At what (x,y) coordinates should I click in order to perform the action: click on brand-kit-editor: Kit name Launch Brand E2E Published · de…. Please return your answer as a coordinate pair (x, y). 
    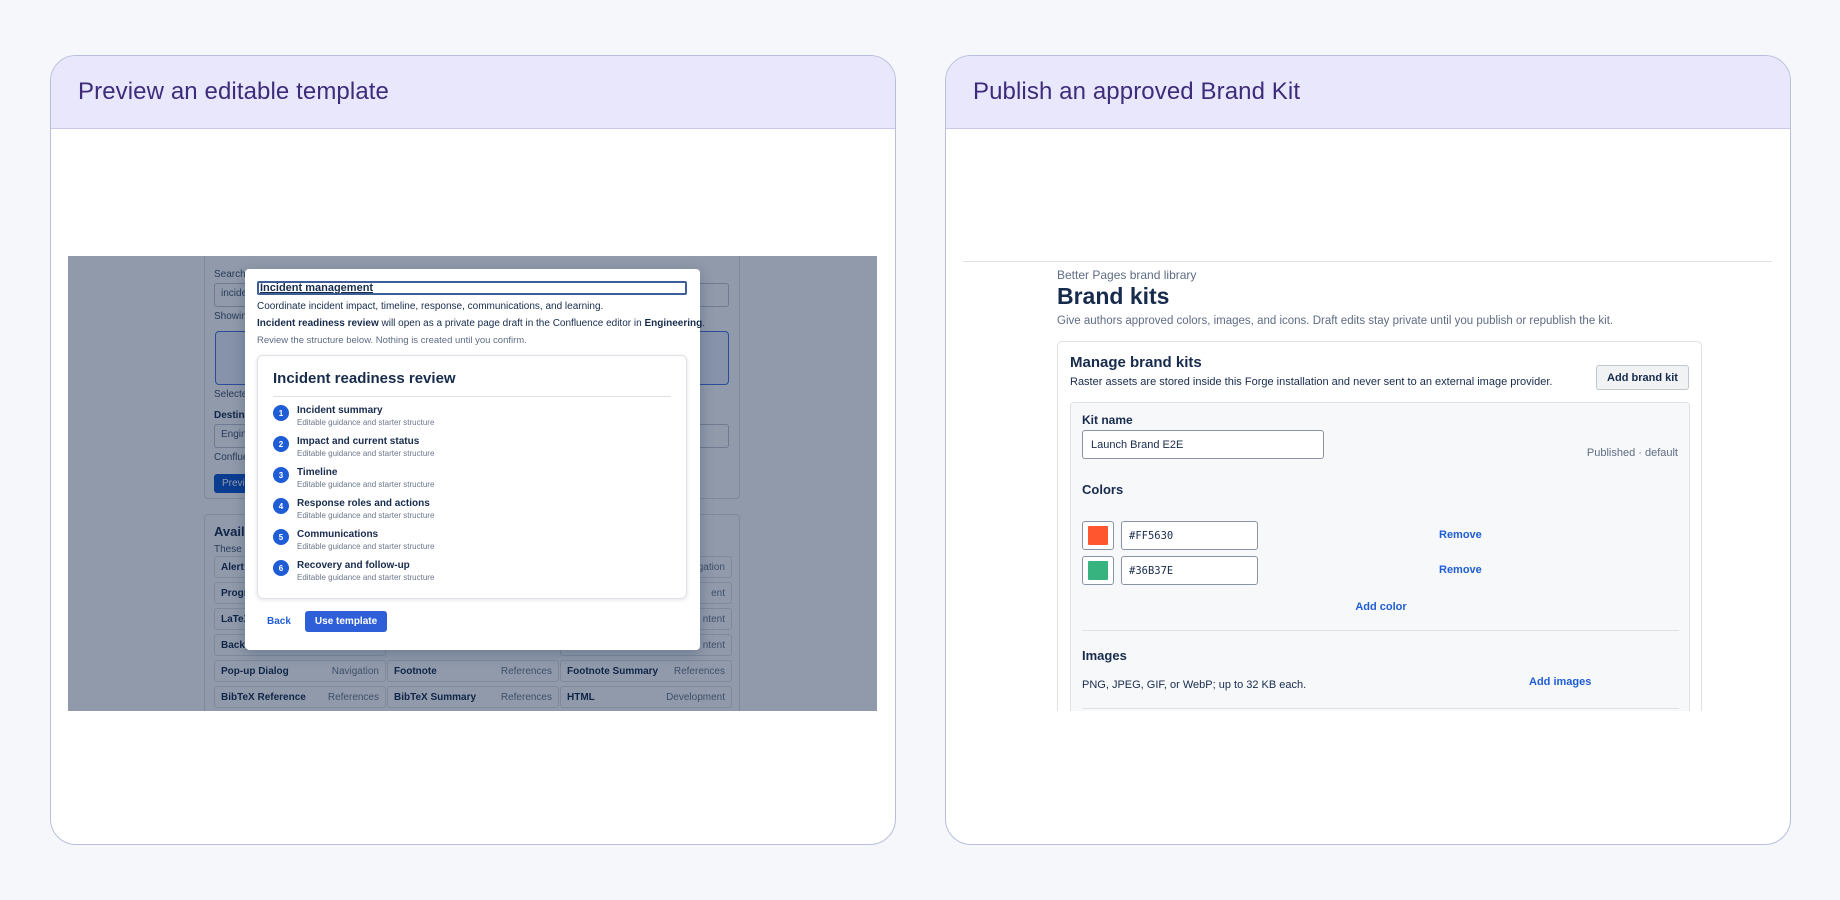
    Looking at the image, I should click on (1380, 556).